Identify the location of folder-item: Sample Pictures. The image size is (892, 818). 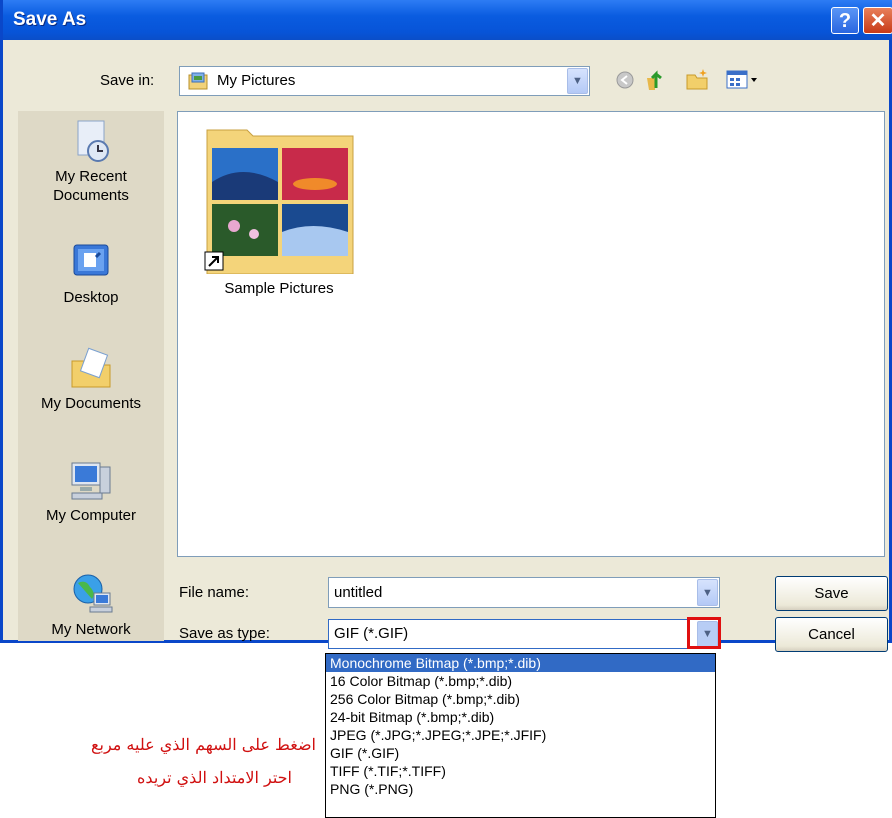
(279, 209).